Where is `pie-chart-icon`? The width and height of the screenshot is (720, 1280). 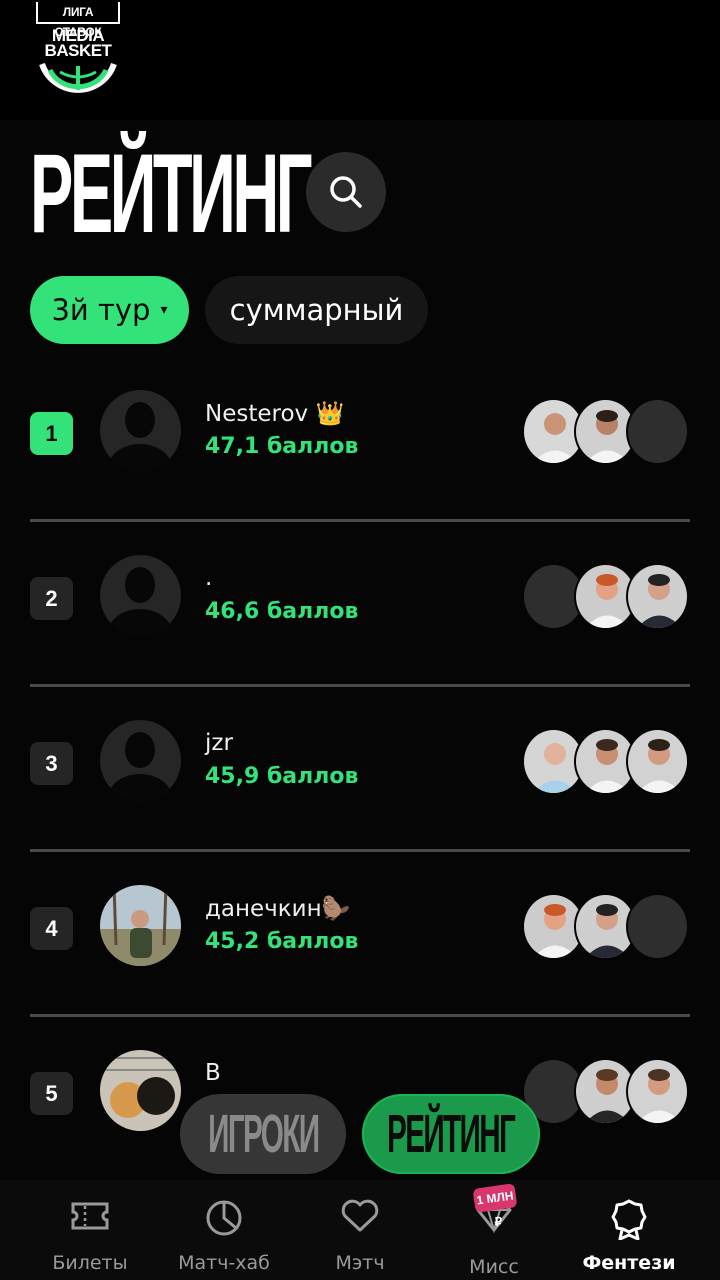
pie-chart-icon is located at coordinates (224, 1218).